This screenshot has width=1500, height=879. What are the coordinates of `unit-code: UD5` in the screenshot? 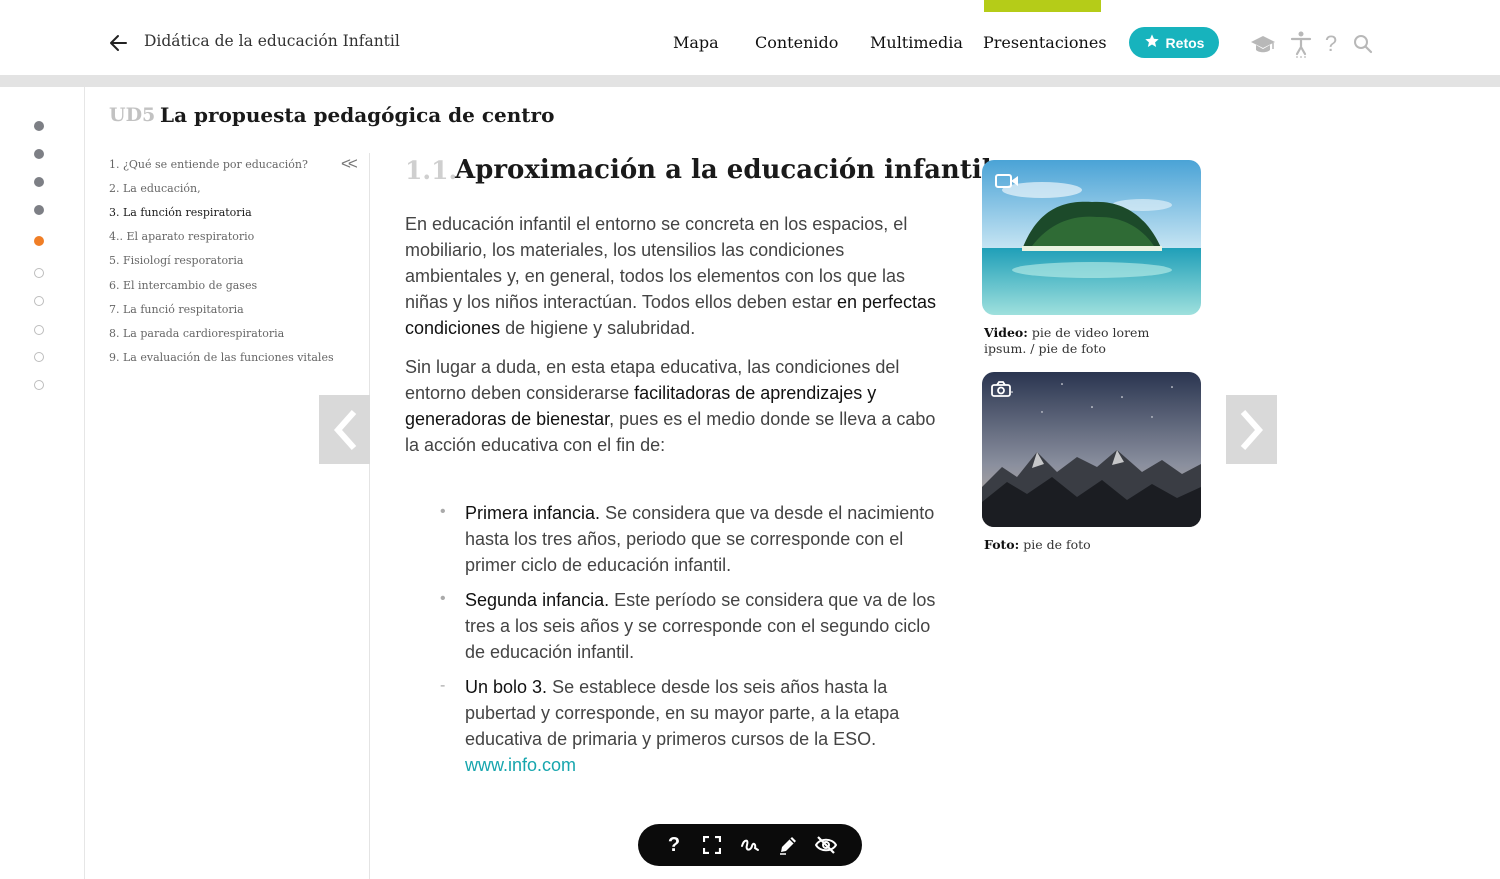 It's located at (132, 115).